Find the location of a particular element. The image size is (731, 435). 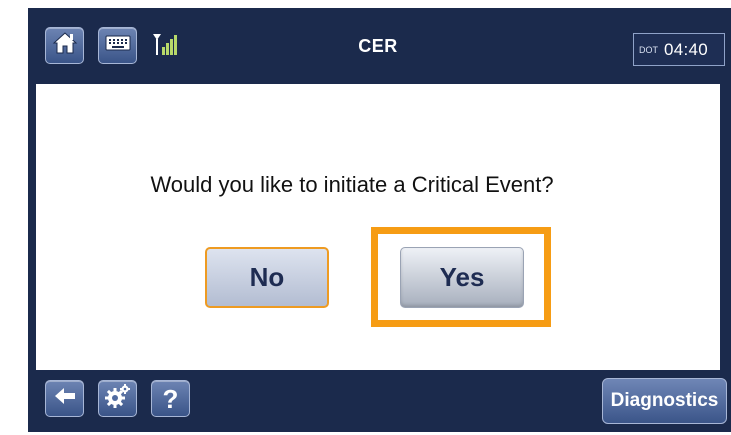

keyboard-button is located at coordinates (117, 45).